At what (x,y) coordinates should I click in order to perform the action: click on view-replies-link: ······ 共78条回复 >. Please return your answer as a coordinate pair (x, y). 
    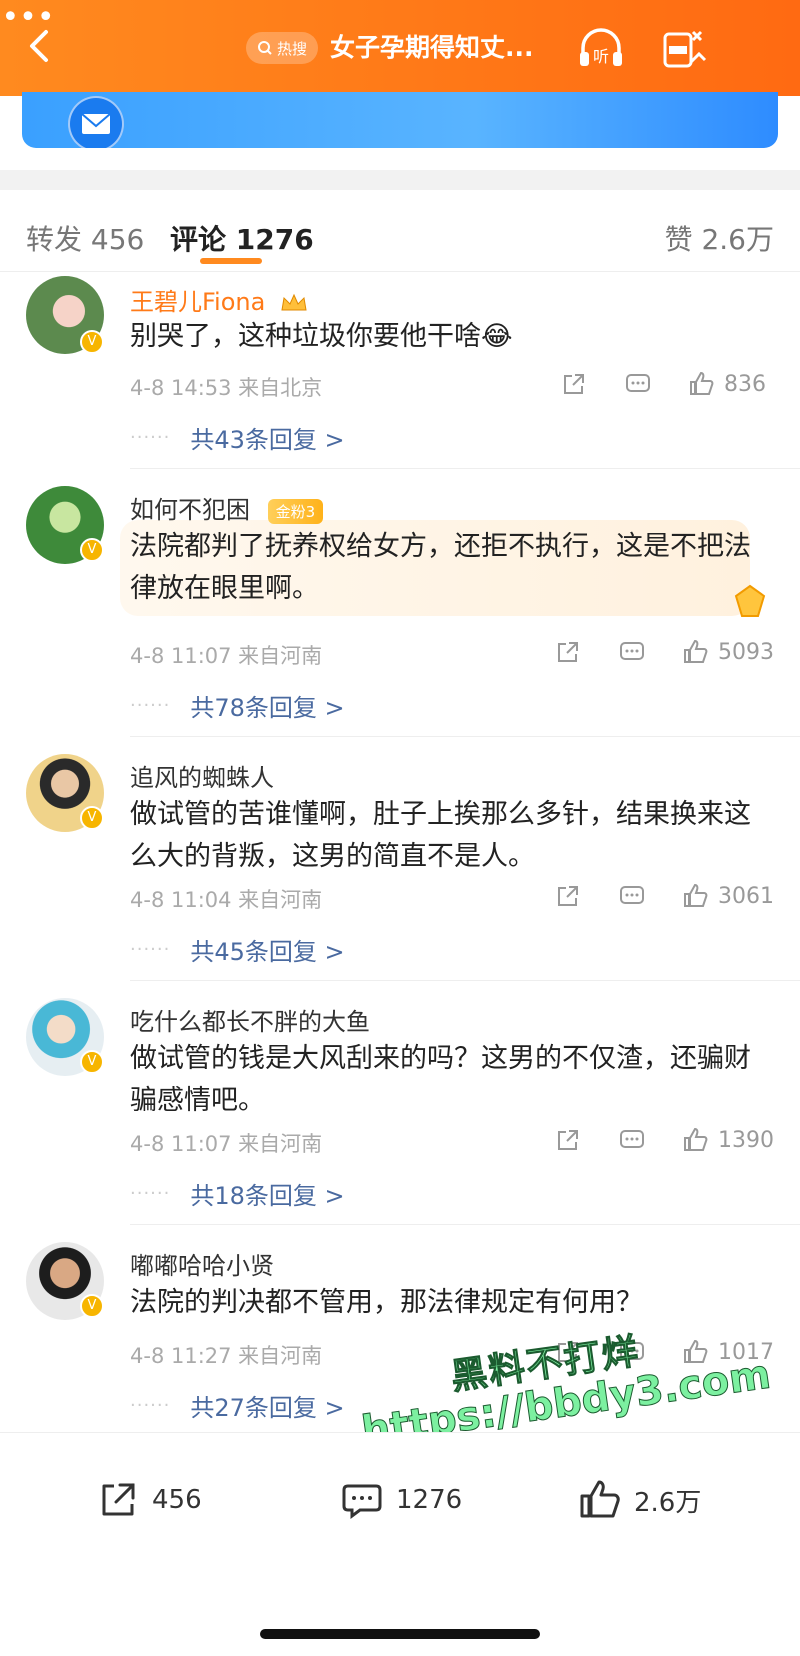
    Looking at the image, I should click on (237, 705).